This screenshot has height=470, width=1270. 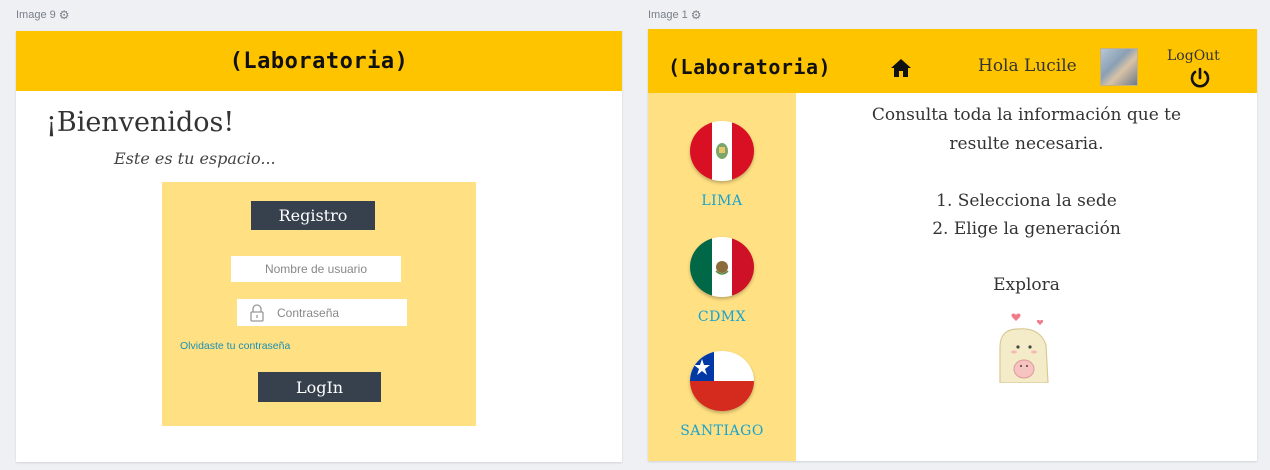 I want to click on forgot-password-link: Olvidaste tu contraseña, so click(x=235, y=346).